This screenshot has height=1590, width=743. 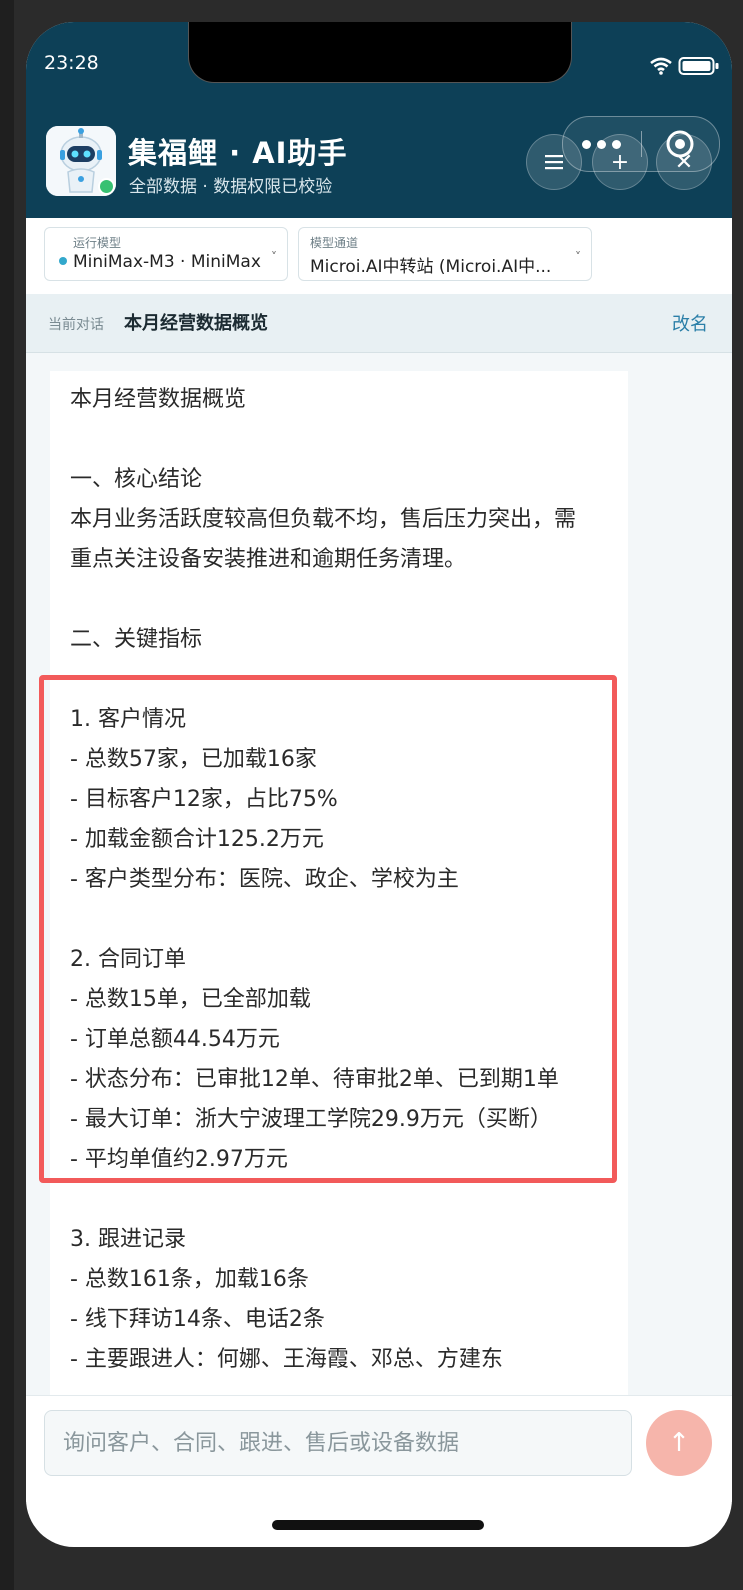 I want to click on status-icons, so click(x=685, y=66).